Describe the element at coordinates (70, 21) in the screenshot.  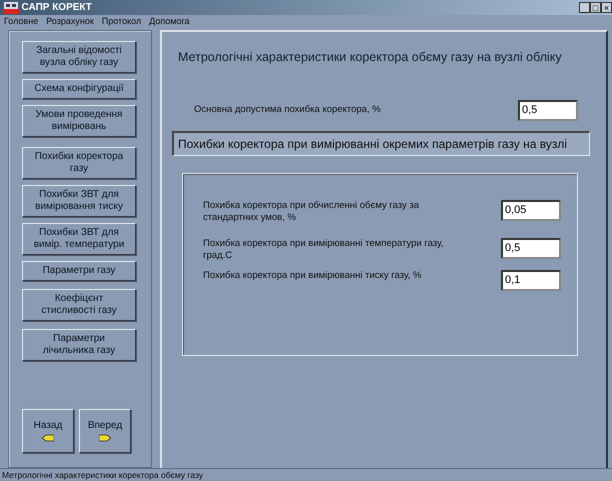
I see `menu-item: Розрахунок` at that location.